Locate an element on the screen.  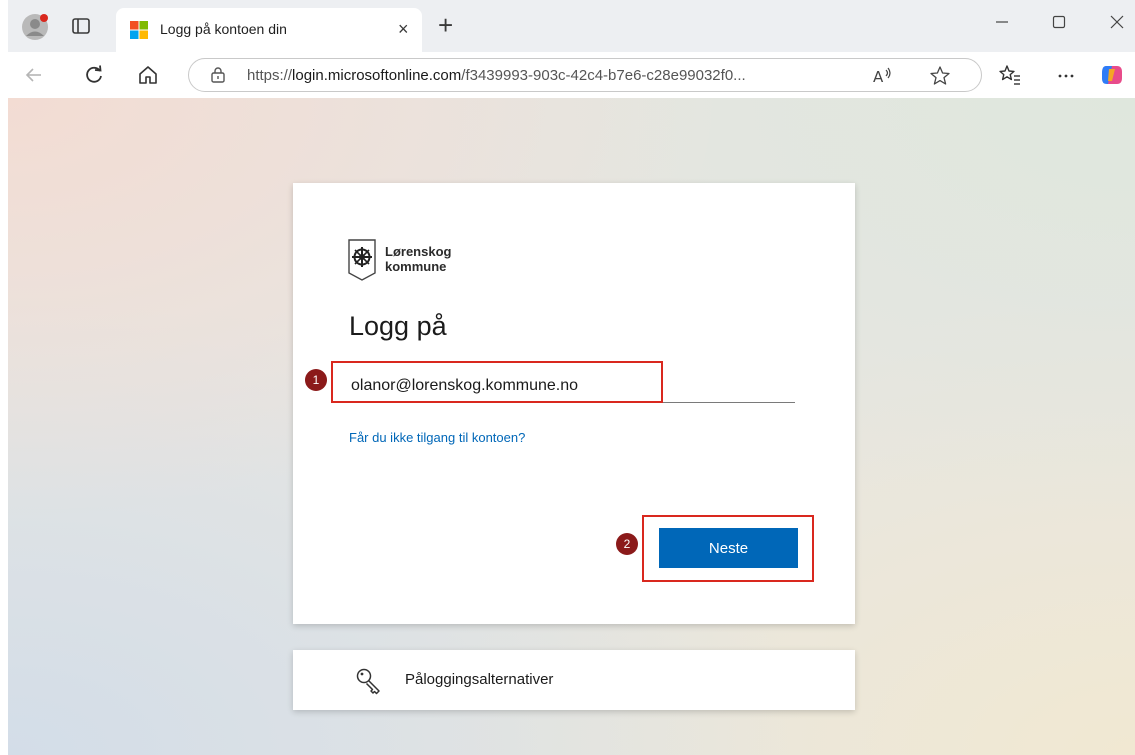
maximize-icon is located at coordinates (1059, 22).